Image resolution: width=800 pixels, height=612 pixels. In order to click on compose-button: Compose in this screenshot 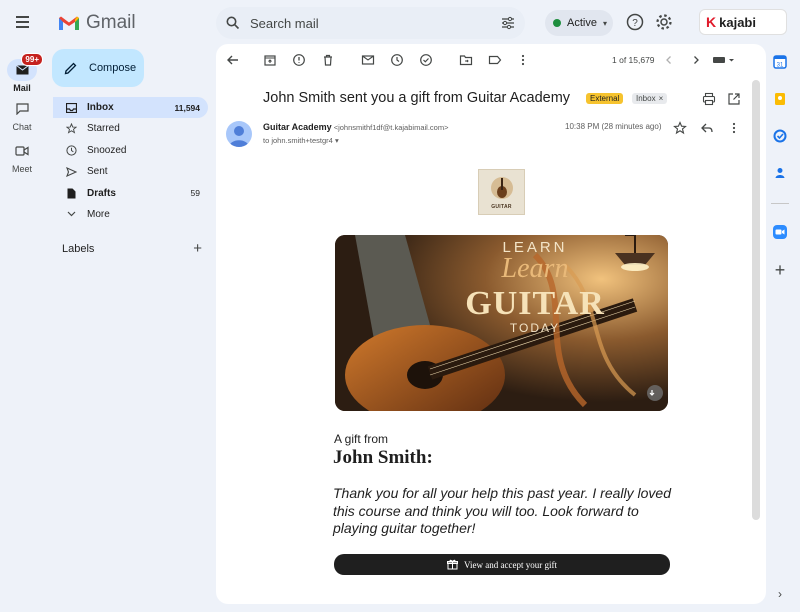, I will do `click(98, 68)`.